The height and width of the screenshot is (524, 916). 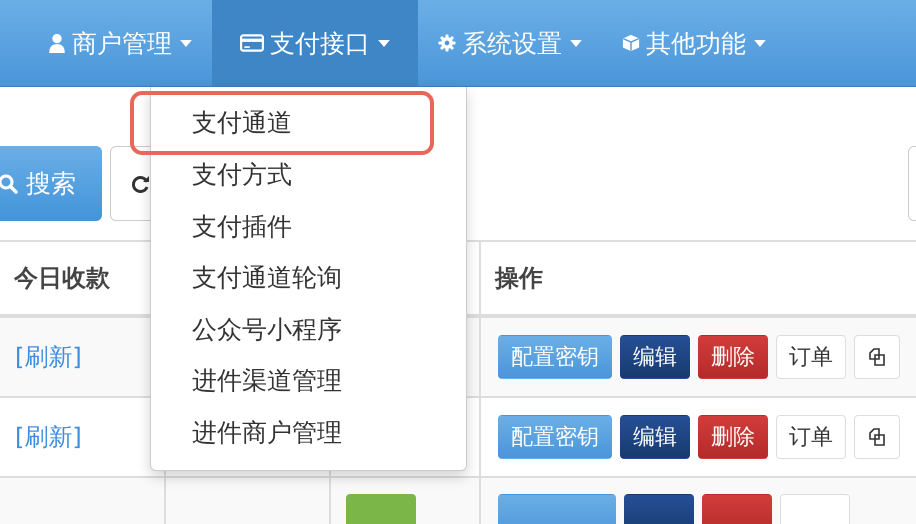 I want to click on column-header: 操作, so click(x=519, y=278).